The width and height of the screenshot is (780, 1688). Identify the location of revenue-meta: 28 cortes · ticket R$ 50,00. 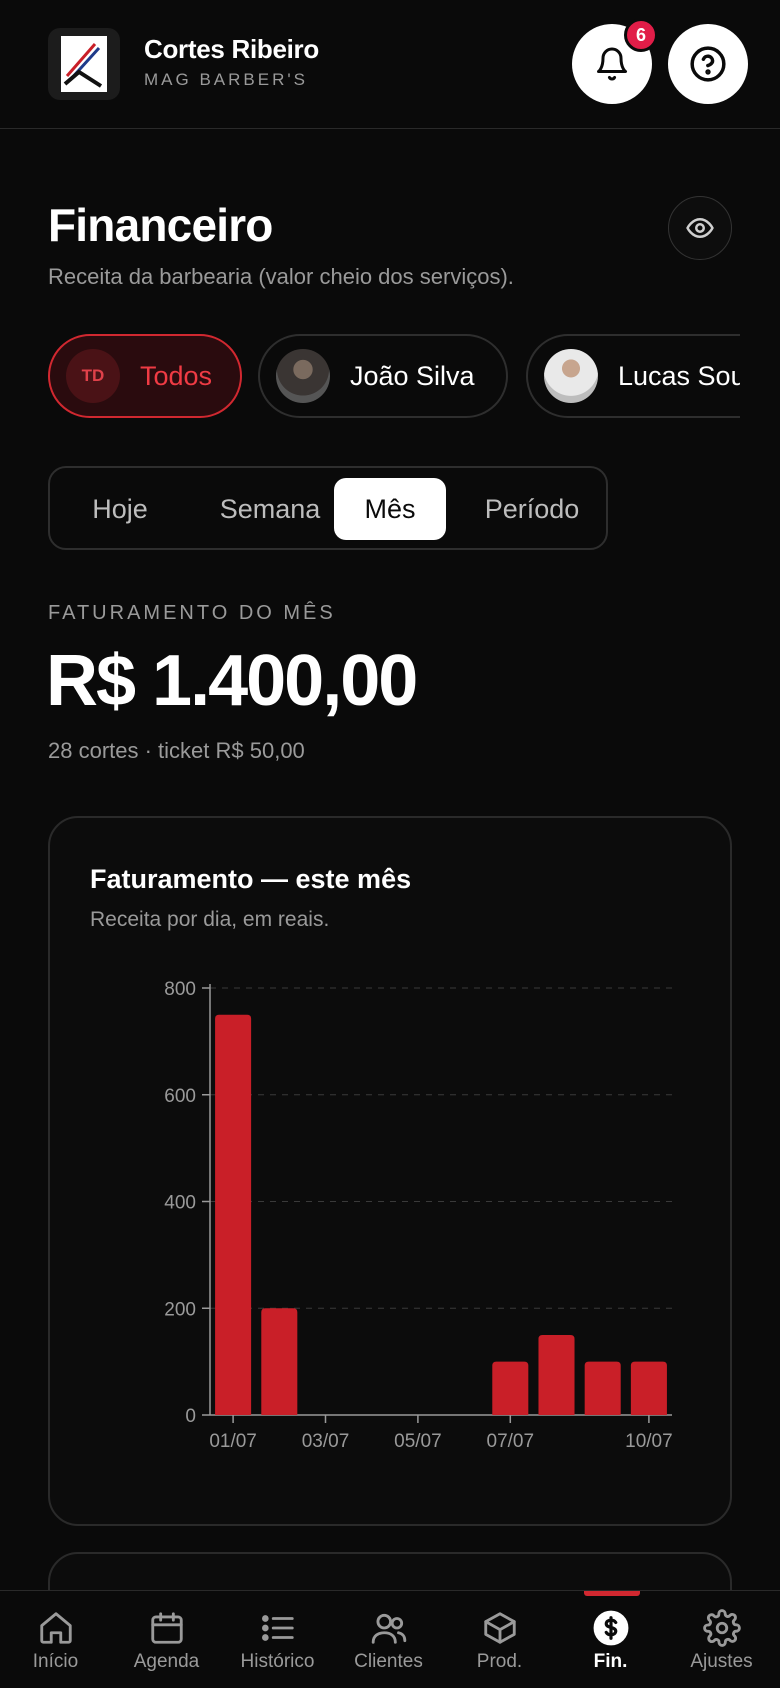
(176, 750).